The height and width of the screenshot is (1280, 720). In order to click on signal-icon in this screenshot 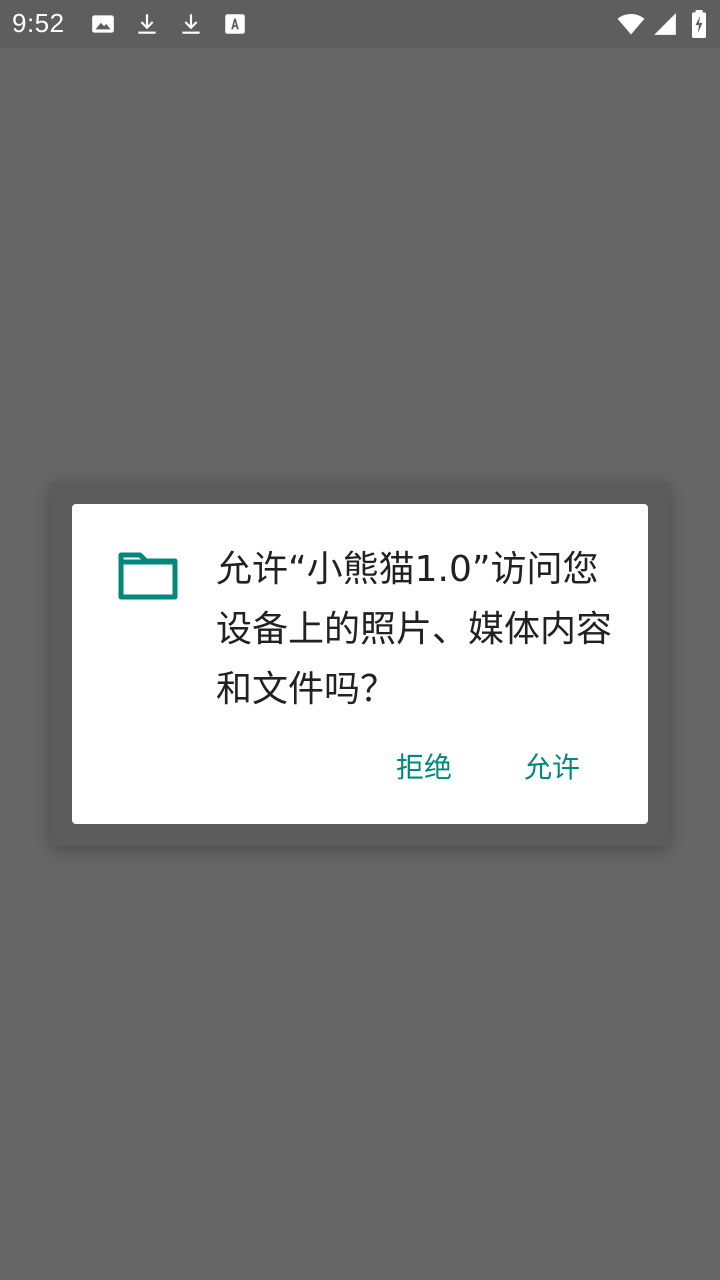, I will do `click(665, 24)`.